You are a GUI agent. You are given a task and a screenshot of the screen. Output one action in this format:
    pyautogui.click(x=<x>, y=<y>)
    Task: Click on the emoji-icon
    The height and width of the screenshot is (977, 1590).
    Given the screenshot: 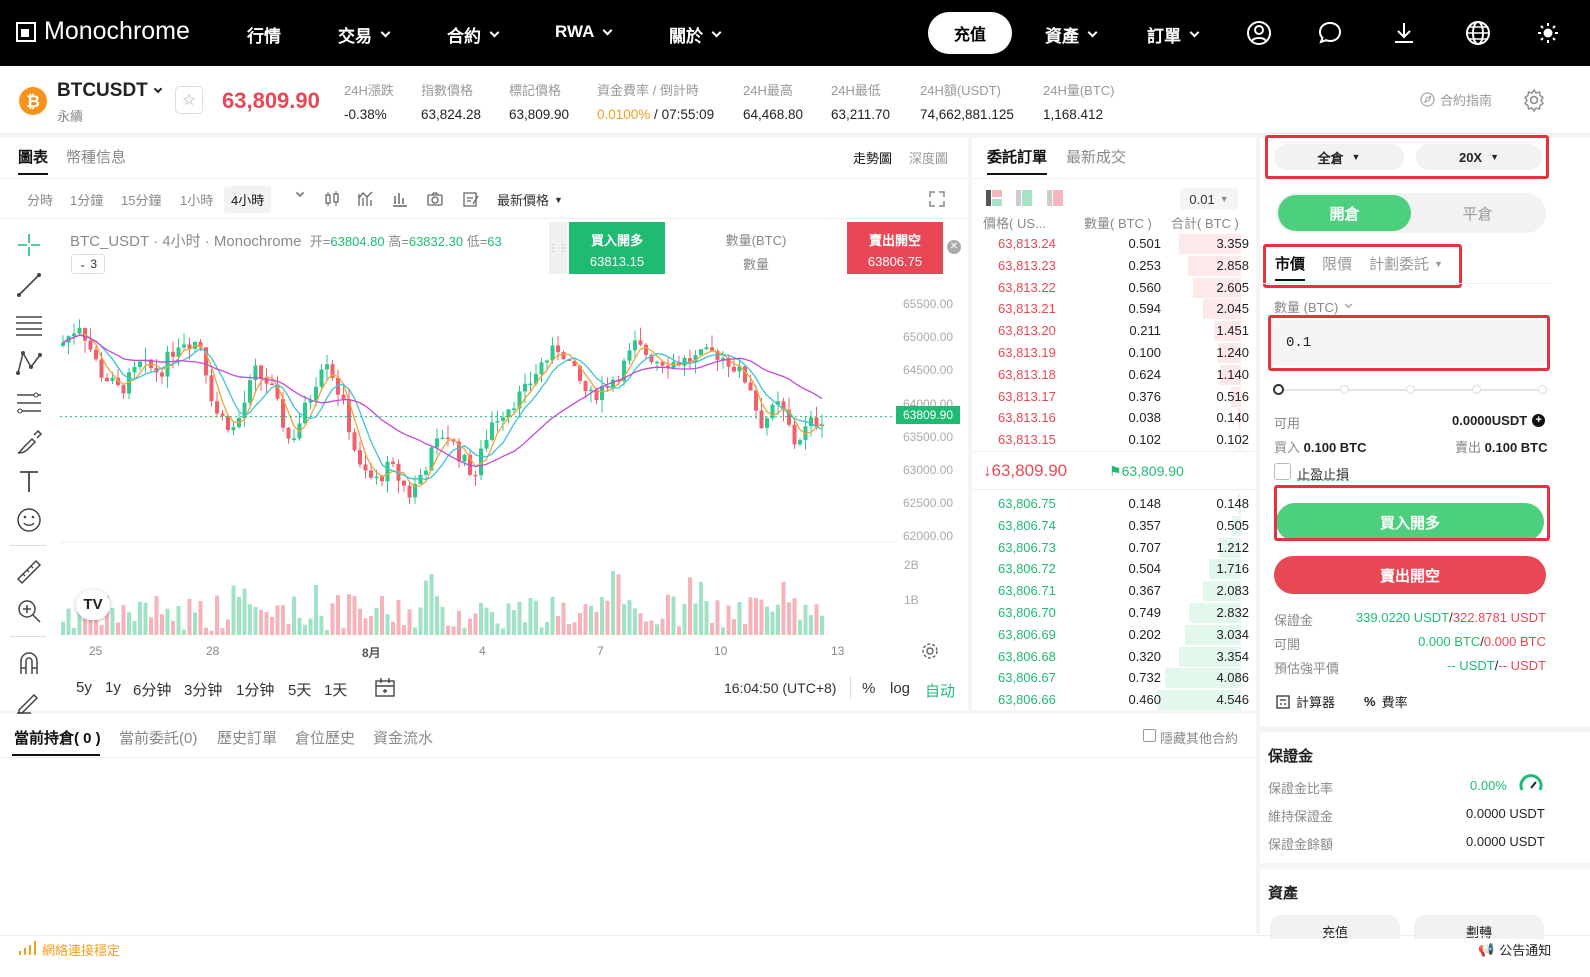 What is the action you would take?
    pyautogui.click(x=29, y=520)
    